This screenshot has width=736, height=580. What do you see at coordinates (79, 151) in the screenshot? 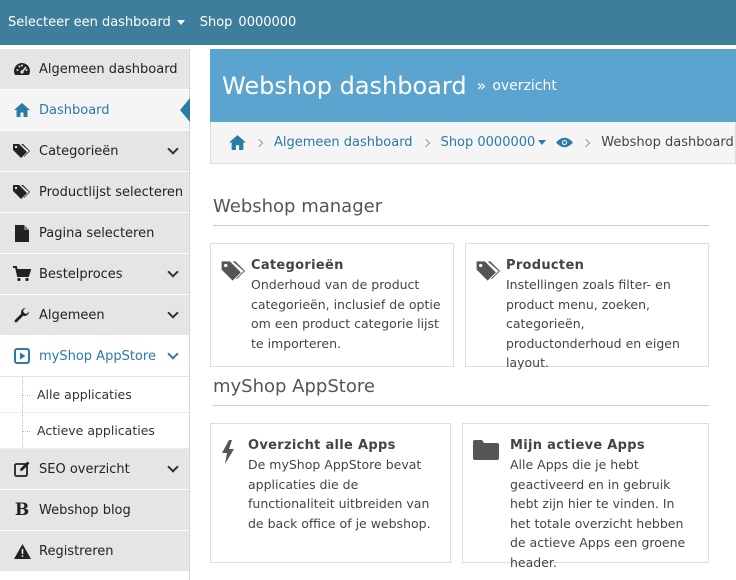
I see `sidebar-item-label: Categorieën` at bounding box center [79, 151].